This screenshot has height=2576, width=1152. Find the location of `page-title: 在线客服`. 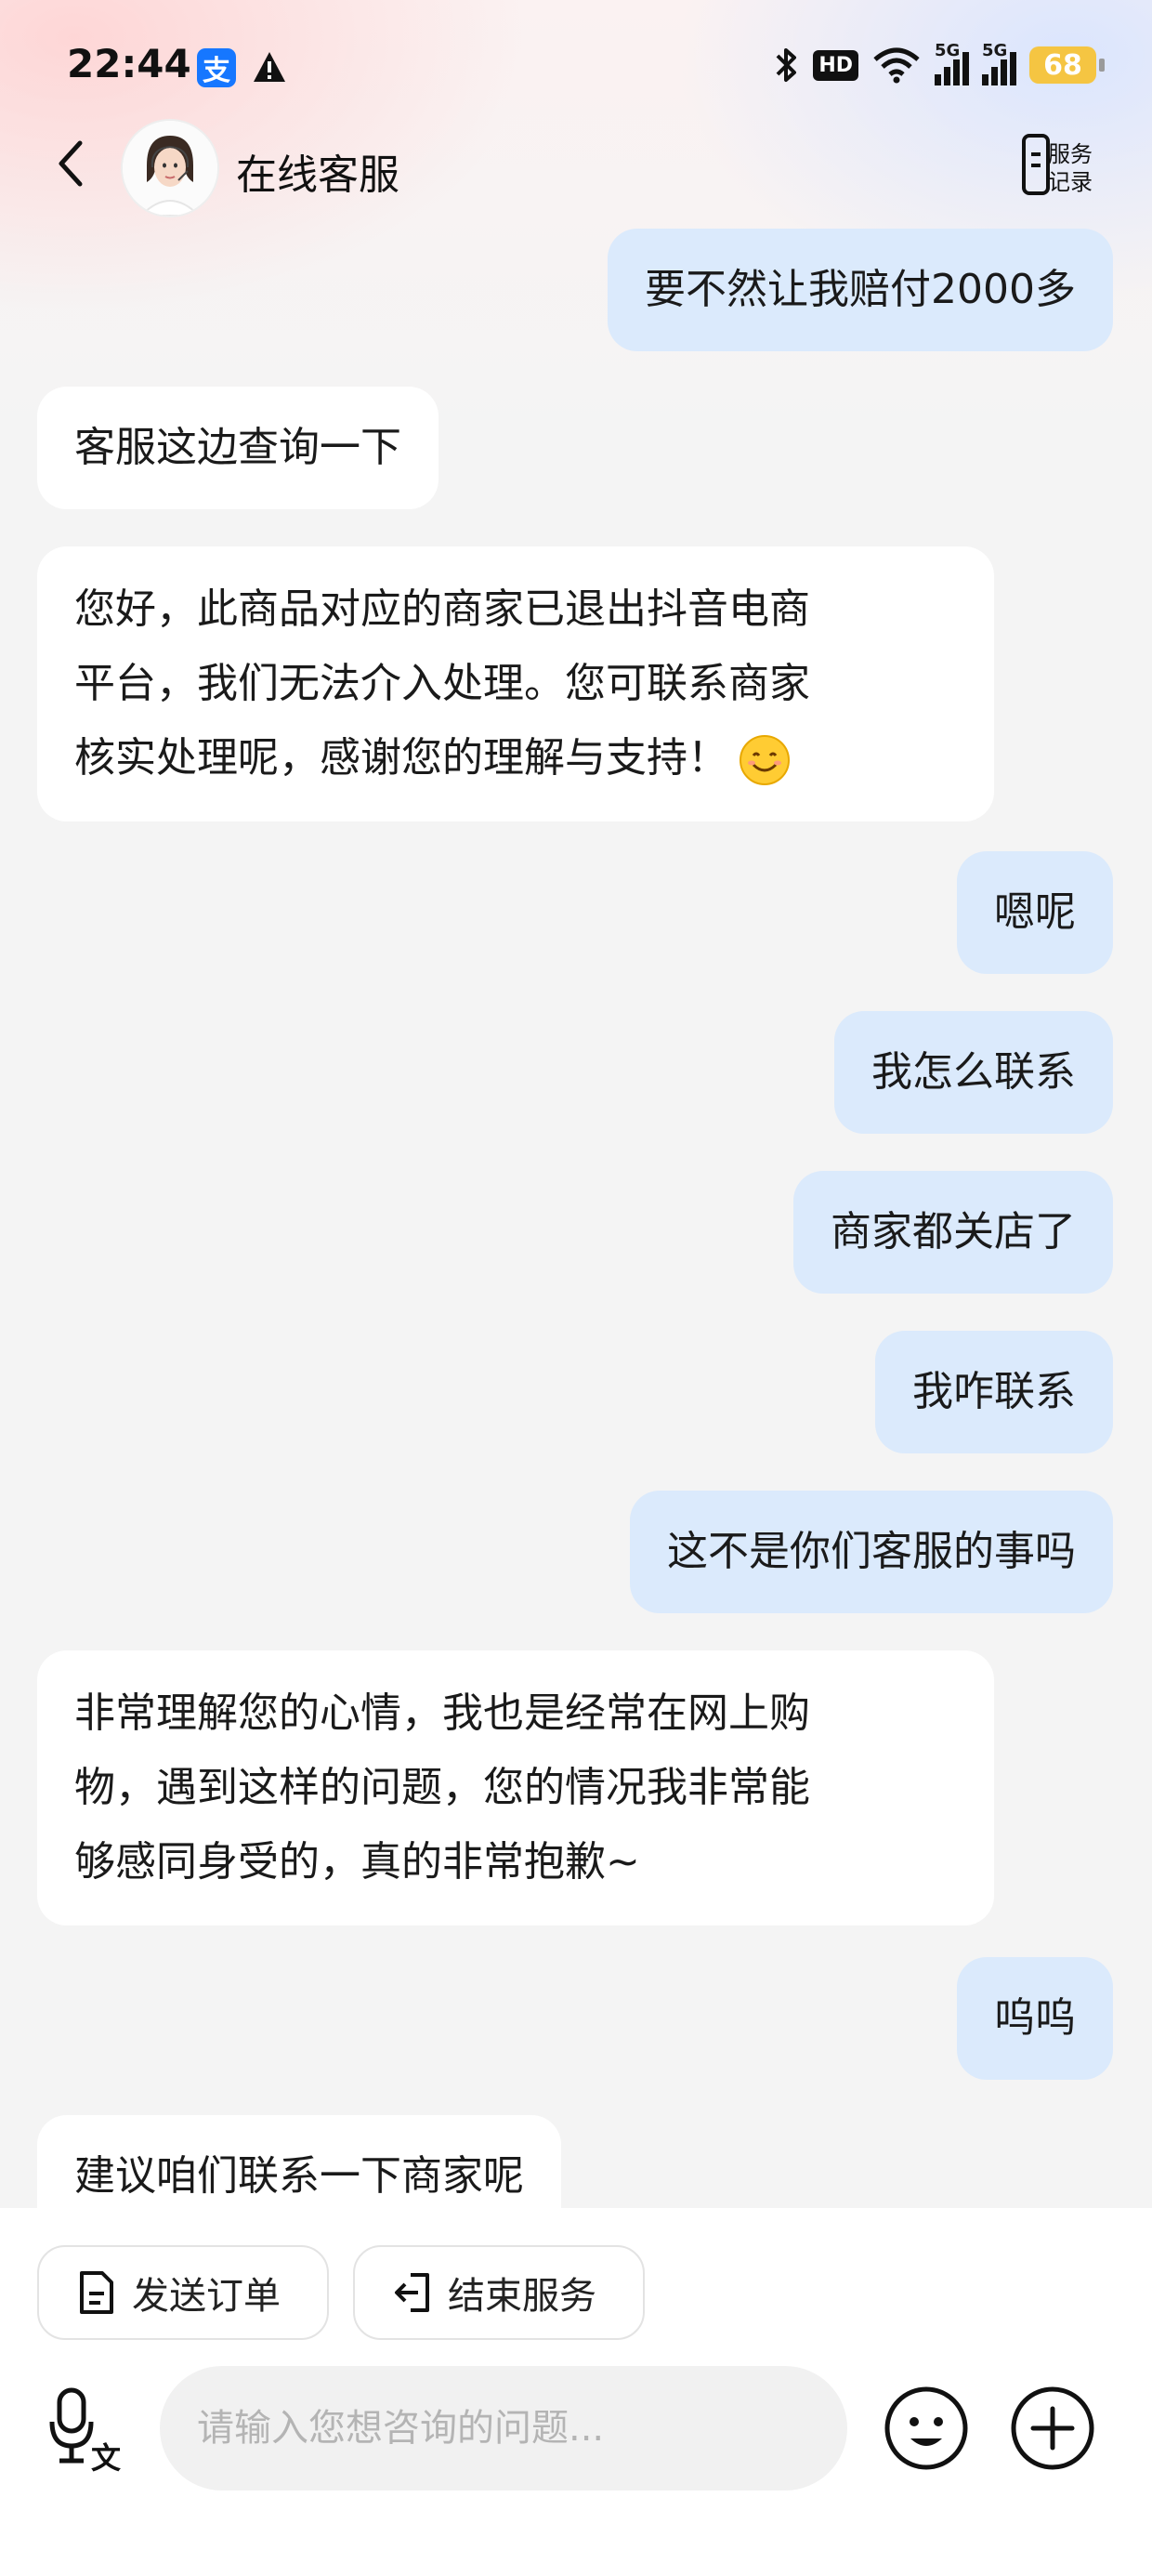

page-title: 在线客服 is located at coordinates (317, 175).